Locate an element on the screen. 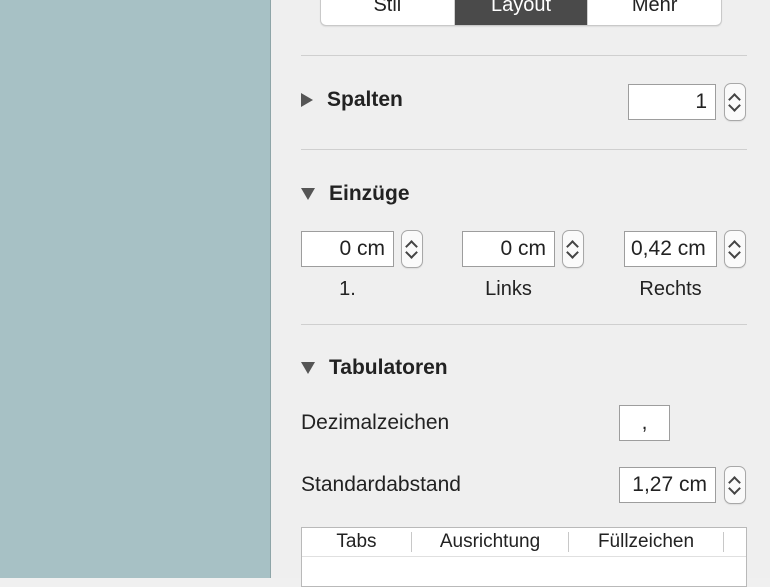  einzug-rechts-label: Rechts is located at coordinates (670, 289).